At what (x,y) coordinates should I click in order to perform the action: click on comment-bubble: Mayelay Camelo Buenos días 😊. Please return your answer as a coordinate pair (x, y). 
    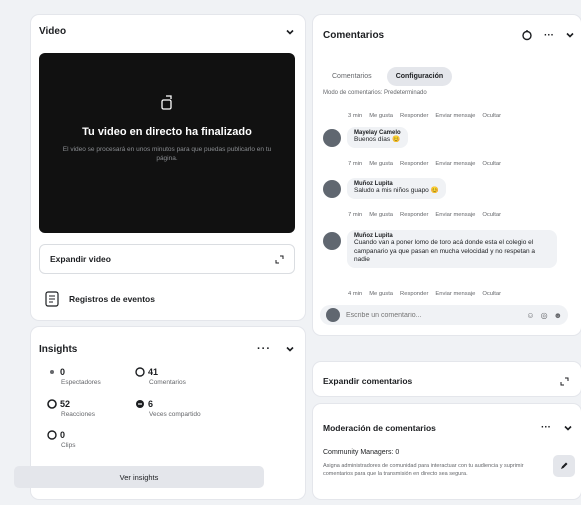
    Looking at the image, I should click on (377, 137).